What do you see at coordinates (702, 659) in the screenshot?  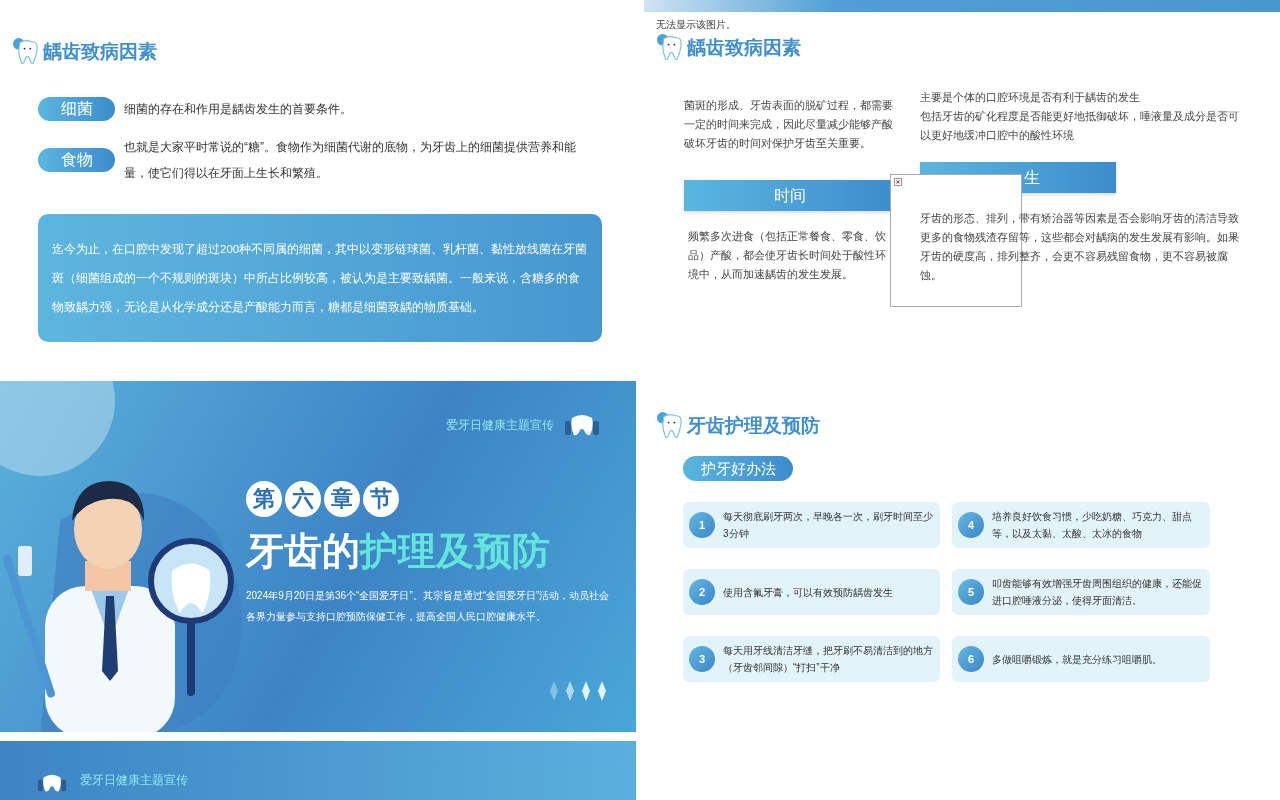 I see `step-number: 3` at bounding box center [702, 659].